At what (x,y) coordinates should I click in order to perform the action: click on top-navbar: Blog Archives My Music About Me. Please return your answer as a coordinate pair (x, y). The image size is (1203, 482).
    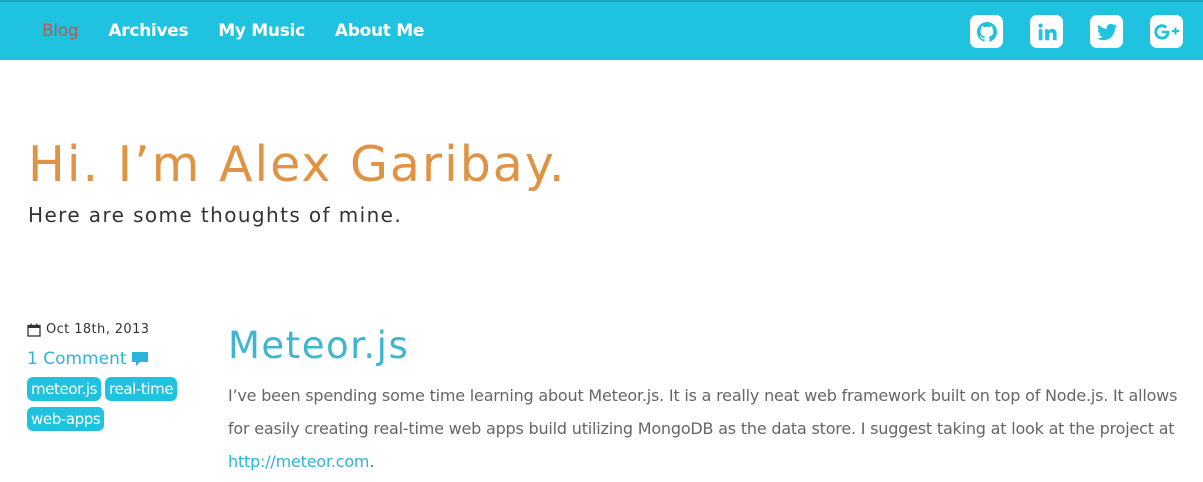
    Looking at the image, I should click on (601, 30).